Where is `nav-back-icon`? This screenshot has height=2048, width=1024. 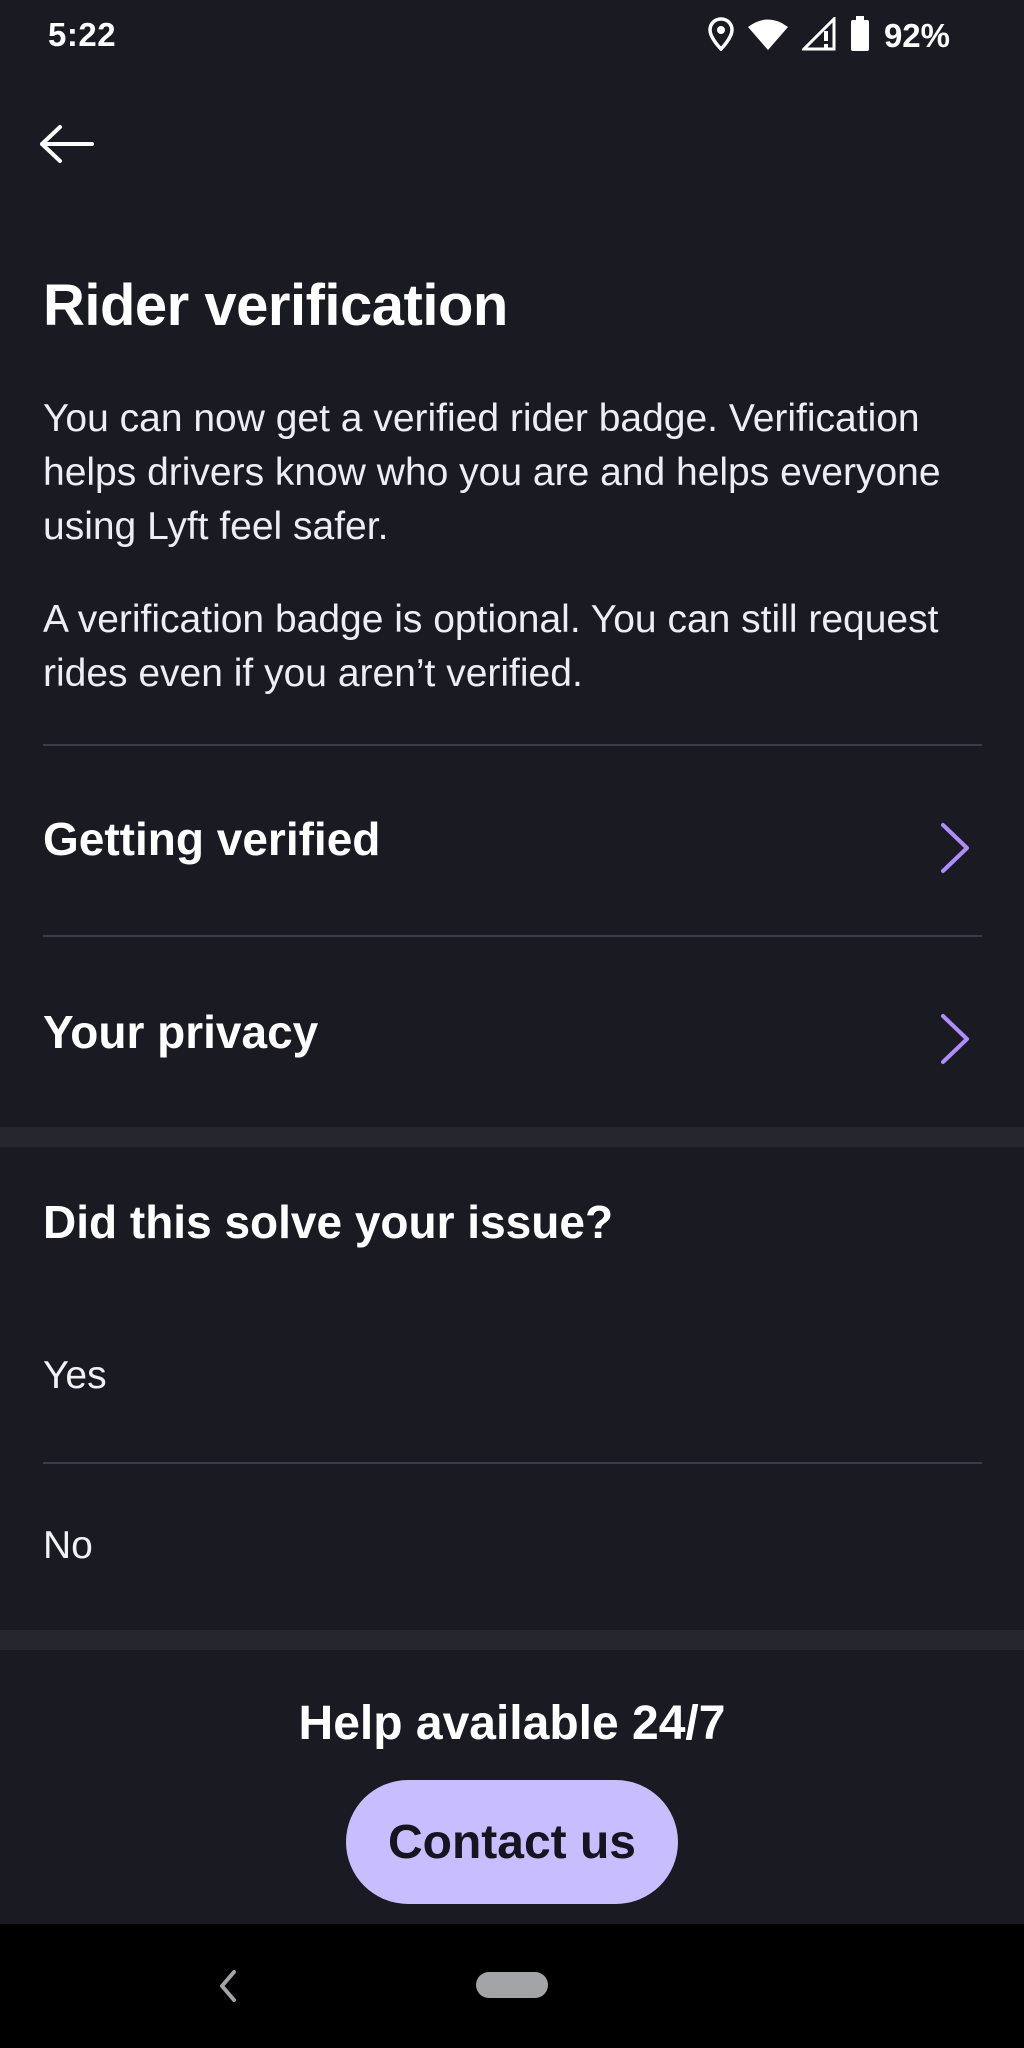
nav-back-icon is located at coordinates (228, 1986).